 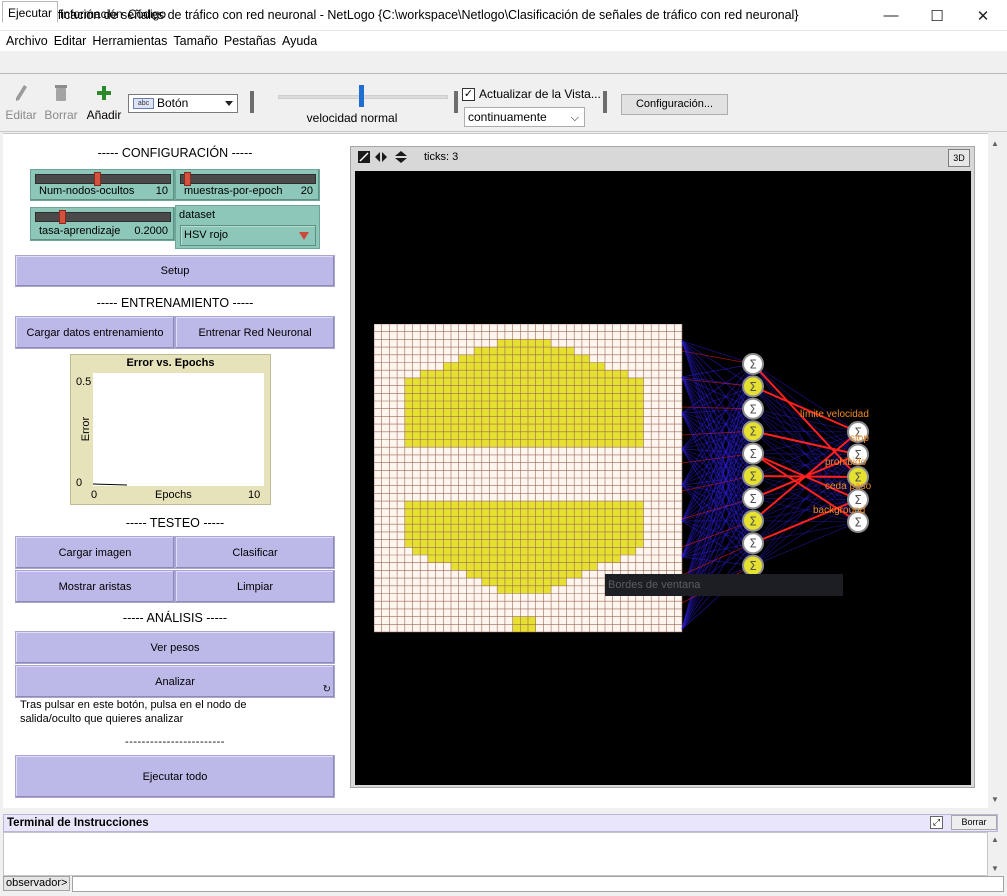 I want to click on update-view-checkbox: ✓, so click(x=468, y=94).